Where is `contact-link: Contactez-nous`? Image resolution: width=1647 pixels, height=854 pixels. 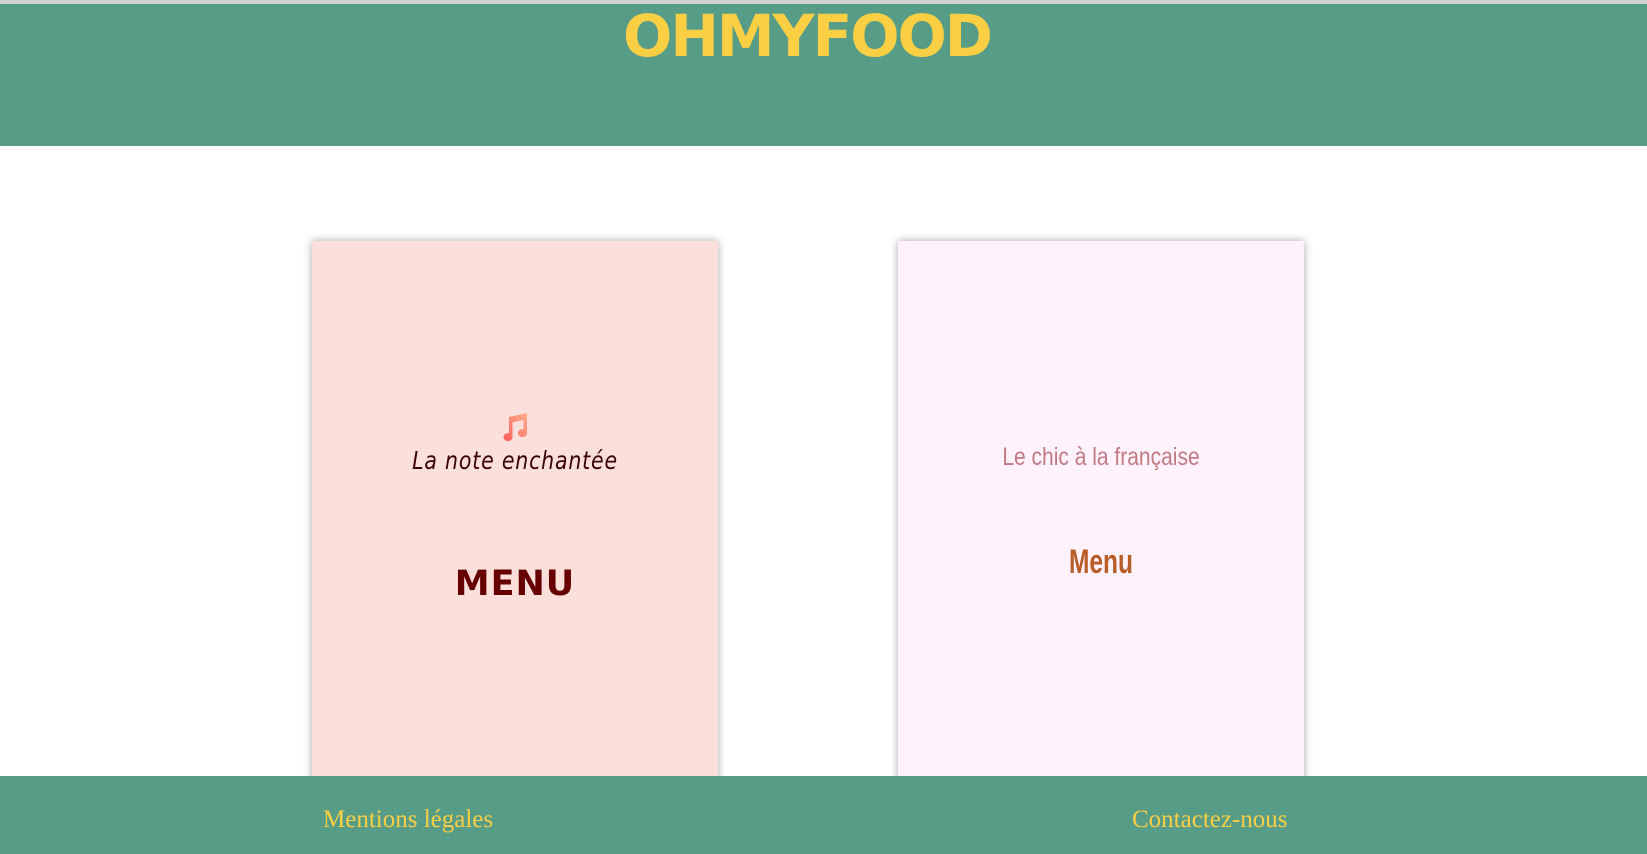
contact-link: Contactez-nous is located at coordinates (1210, 820).